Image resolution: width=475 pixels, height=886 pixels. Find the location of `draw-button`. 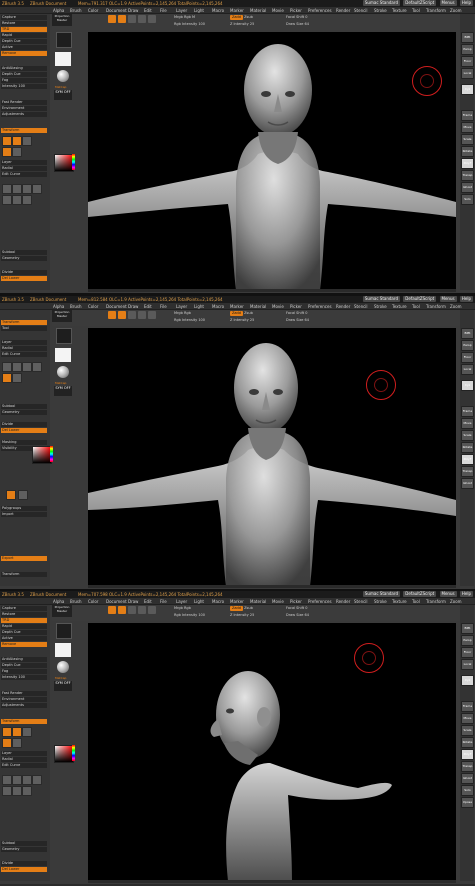

draw-button is located at coordinates (122, 19).